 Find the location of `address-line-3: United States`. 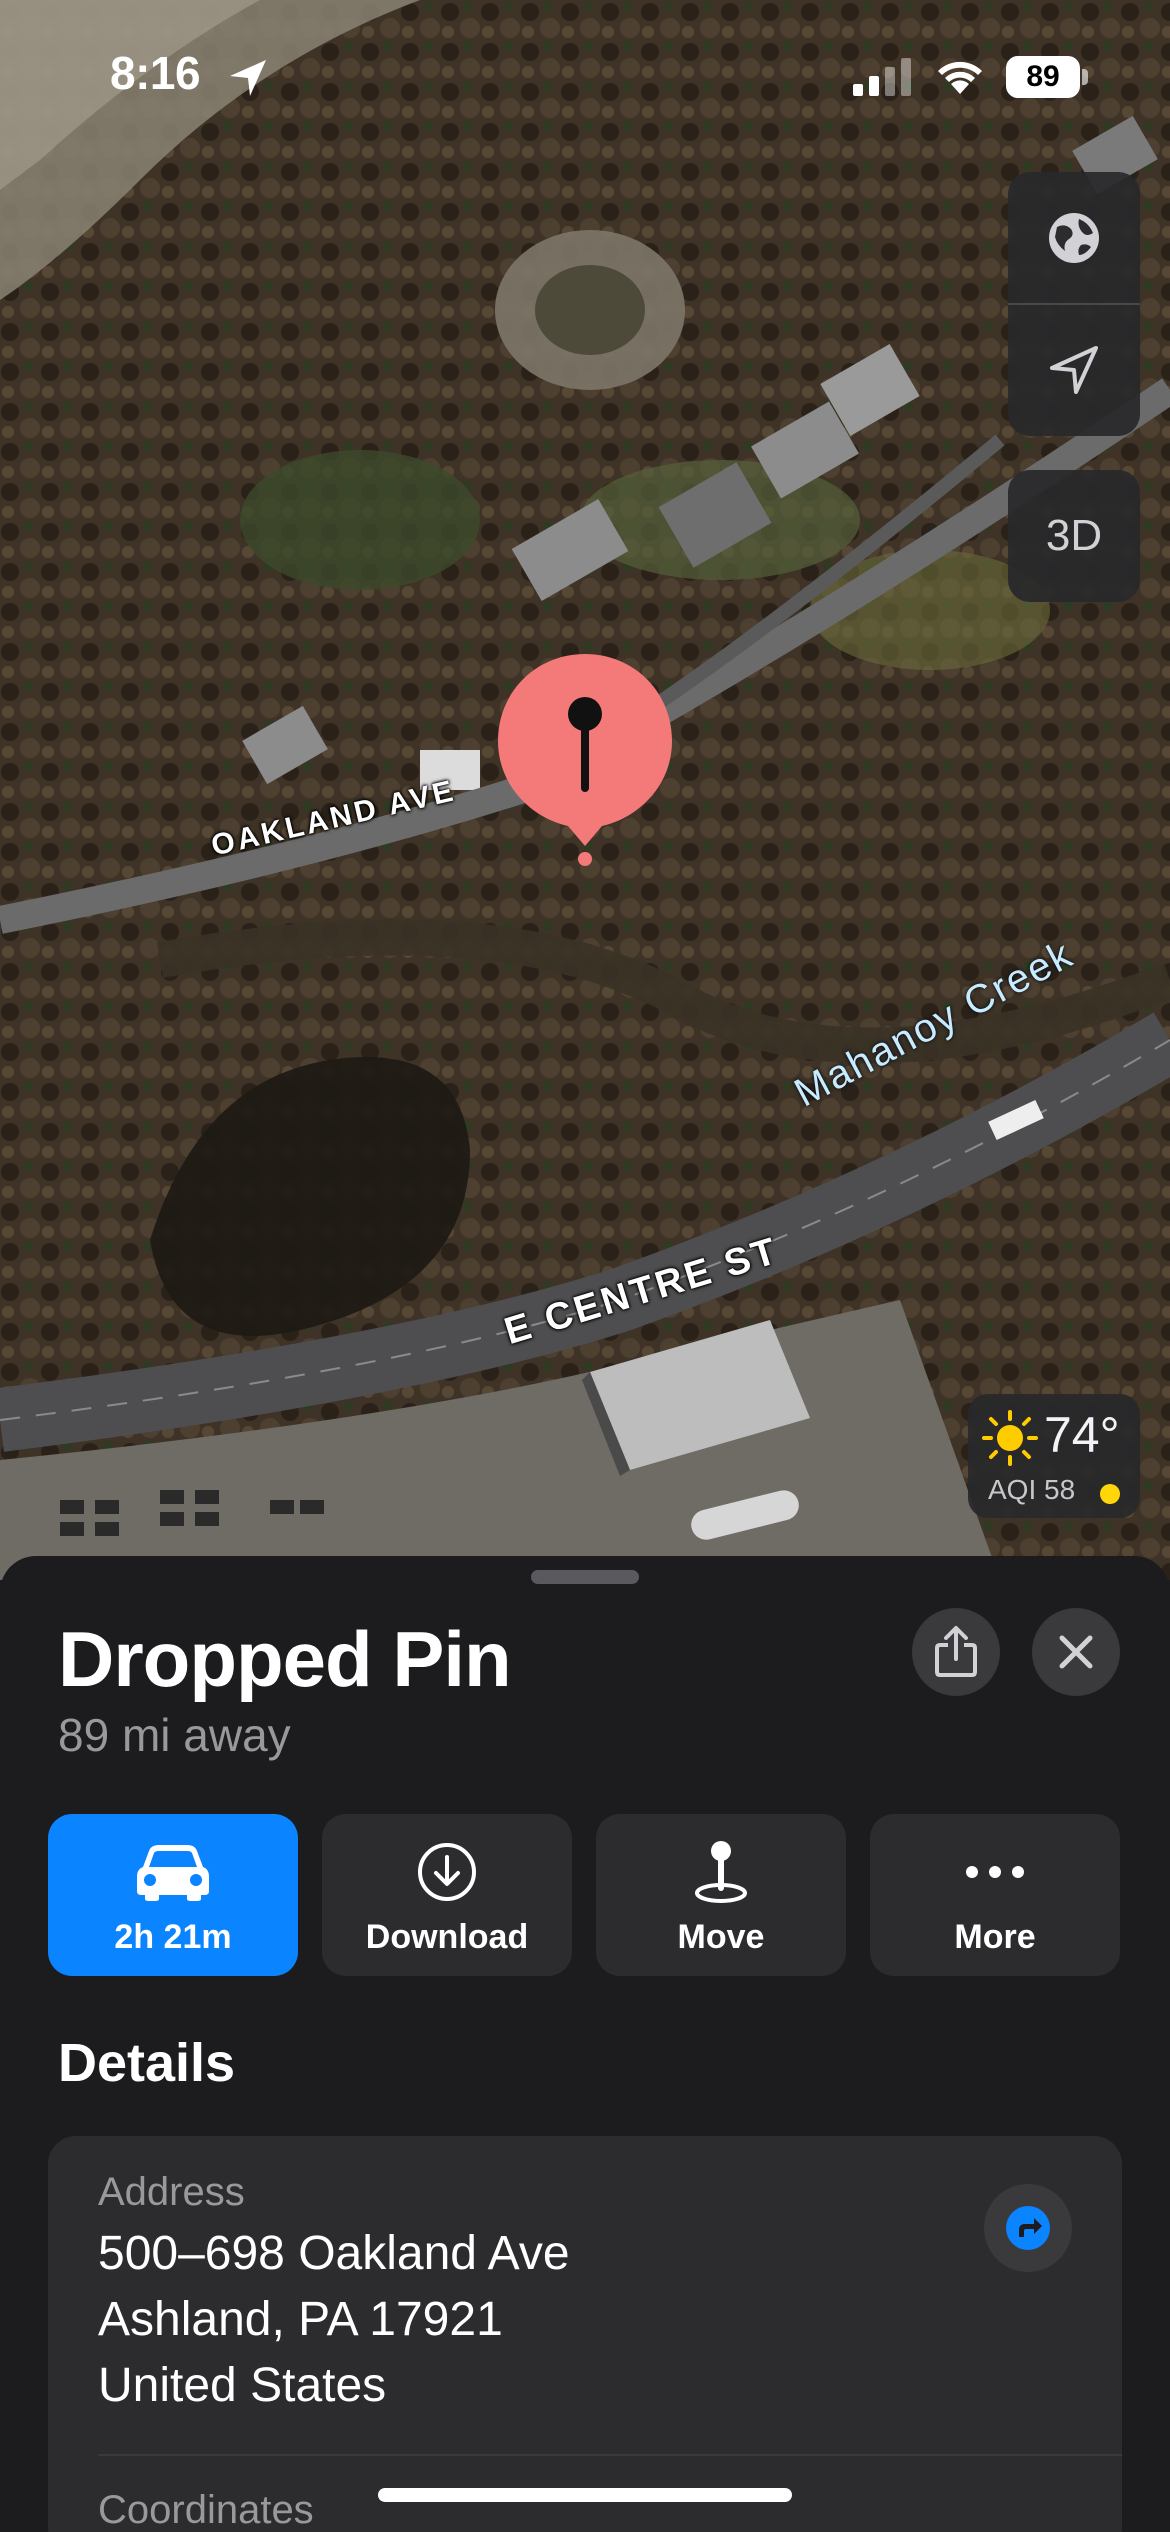

address-line-3: United States is located at coordinates (242, 2385).